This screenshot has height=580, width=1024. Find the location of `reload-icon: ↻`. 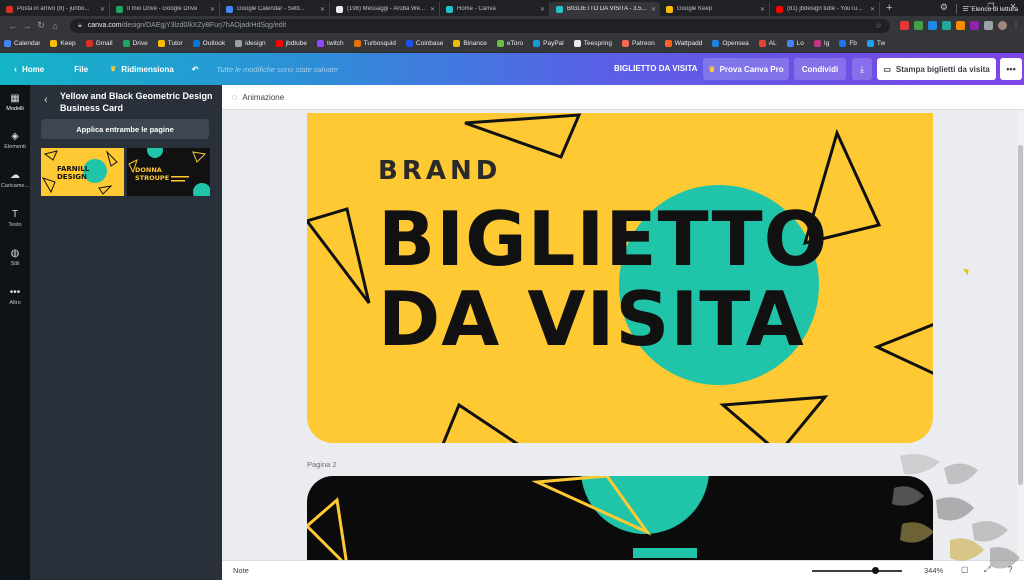

reload-icon: ↻ is located at coordinates (41, 25).